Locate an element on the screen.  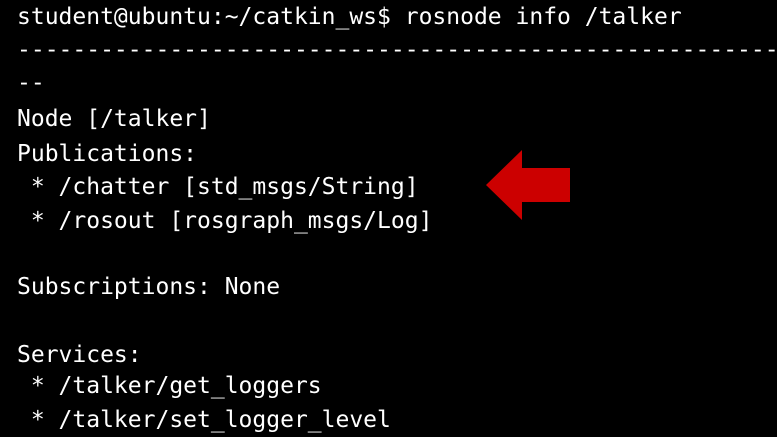
service-get-loggers: * /talker/get_loggers is located at coordinates (169, 386).